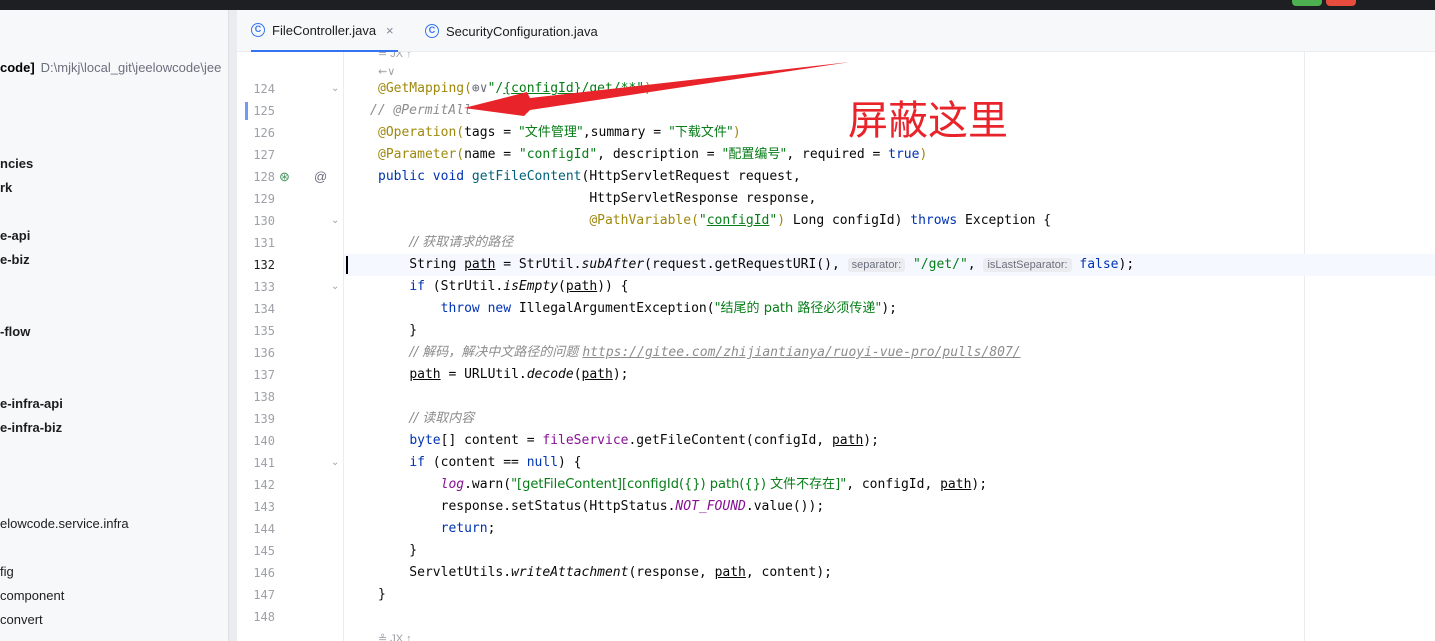 The image size is (1435, 641). I want to click on annotation-text: 屏蔽这里, so click(928, 121).